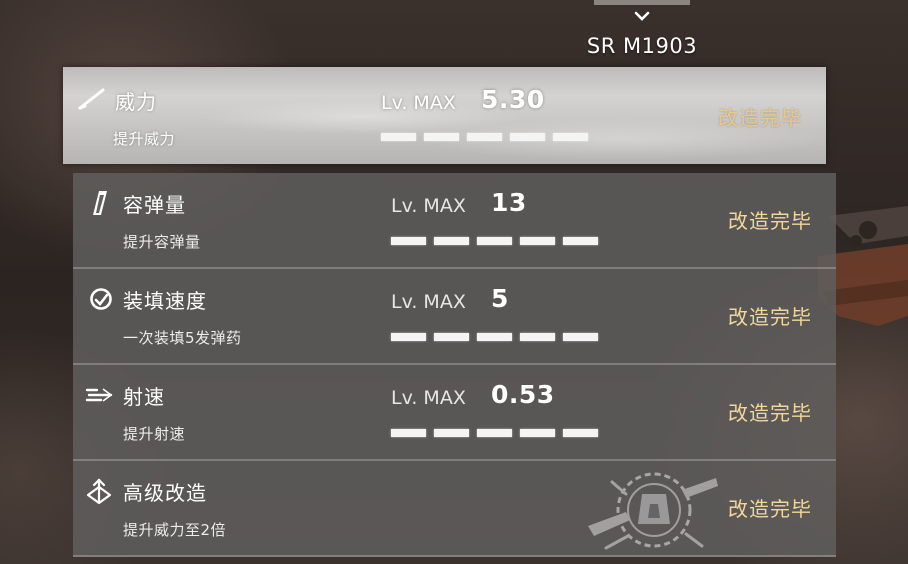 The width and height of the screenshot is (908, 564). What do you see at coordinates (100, 203) in the screenshot?
I see `magazine-icon` at bounding box center [100, 203].